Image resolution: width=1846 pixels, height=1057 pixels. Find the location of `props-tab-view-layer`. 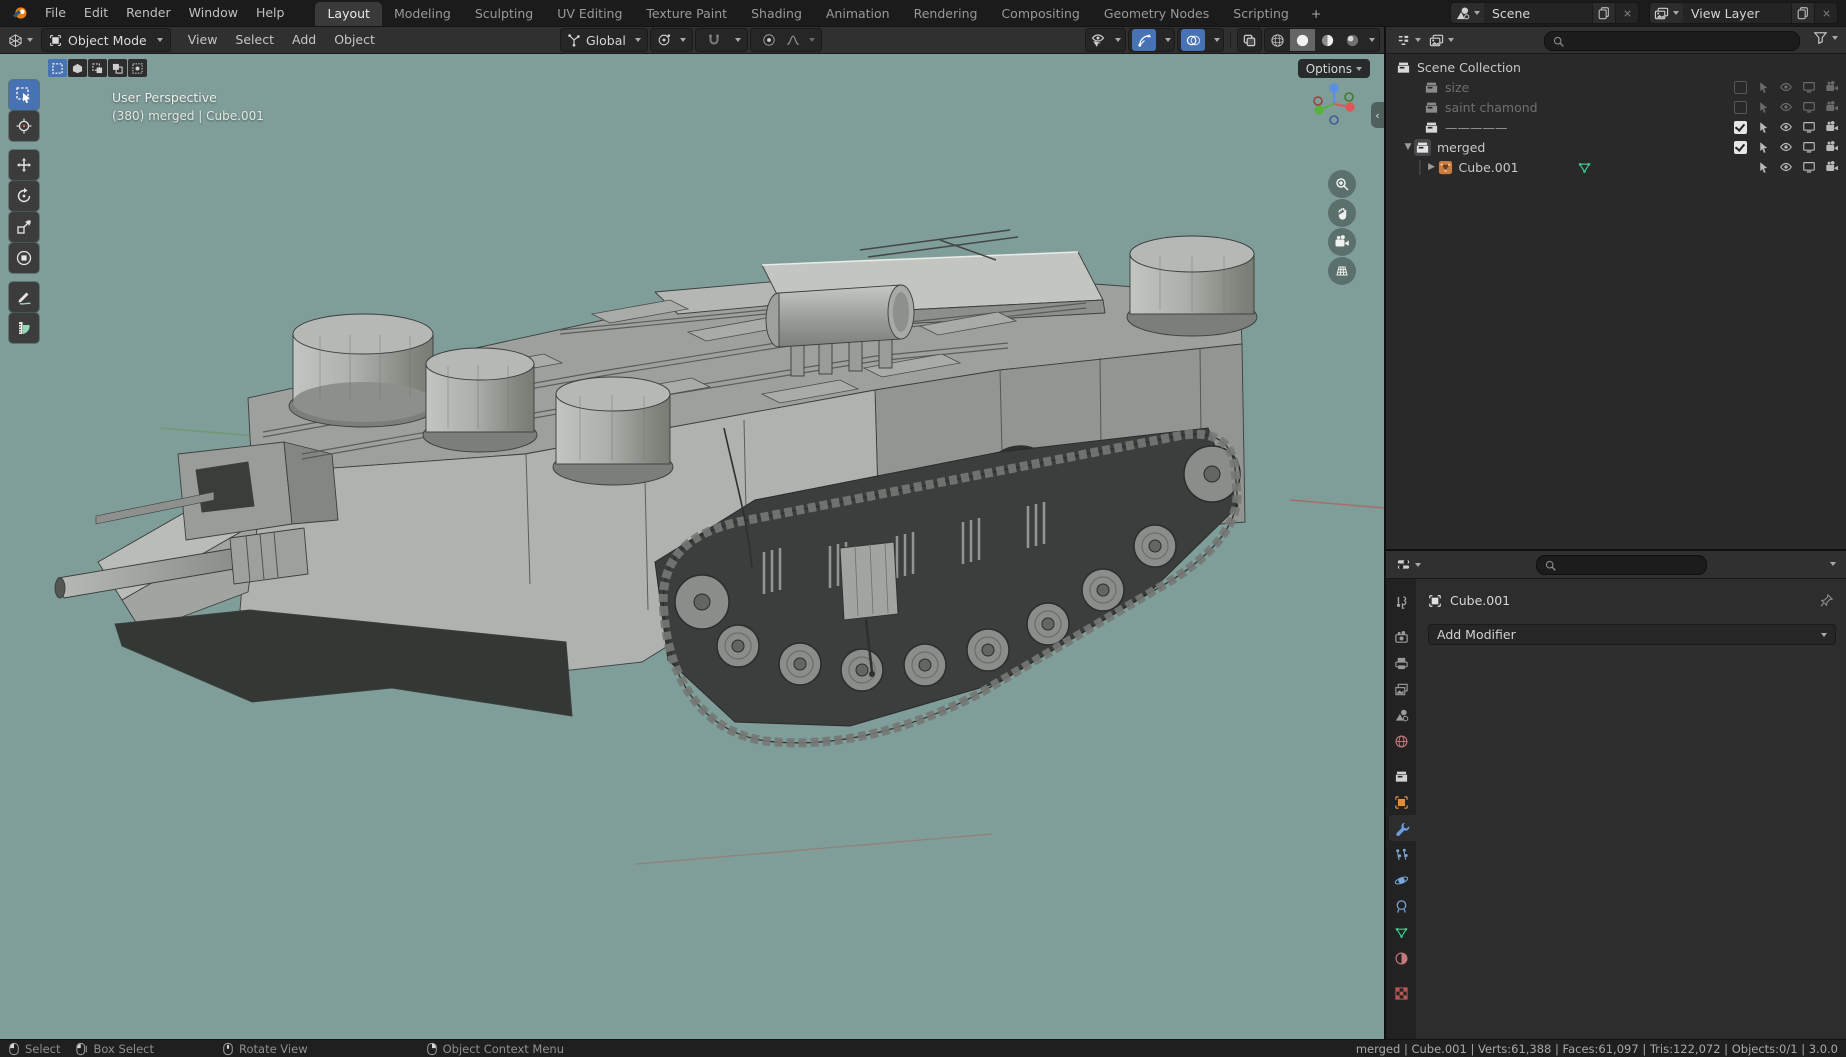

props-tab-view-layer is located at coordinates (1401, 689).